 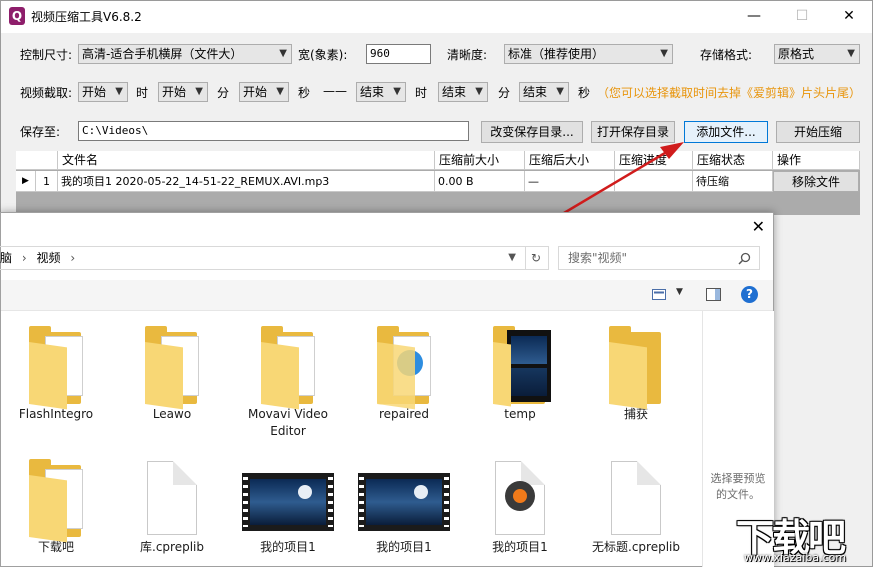 I want to click on folder-item: 下载吧, so click(x=56, y=507).